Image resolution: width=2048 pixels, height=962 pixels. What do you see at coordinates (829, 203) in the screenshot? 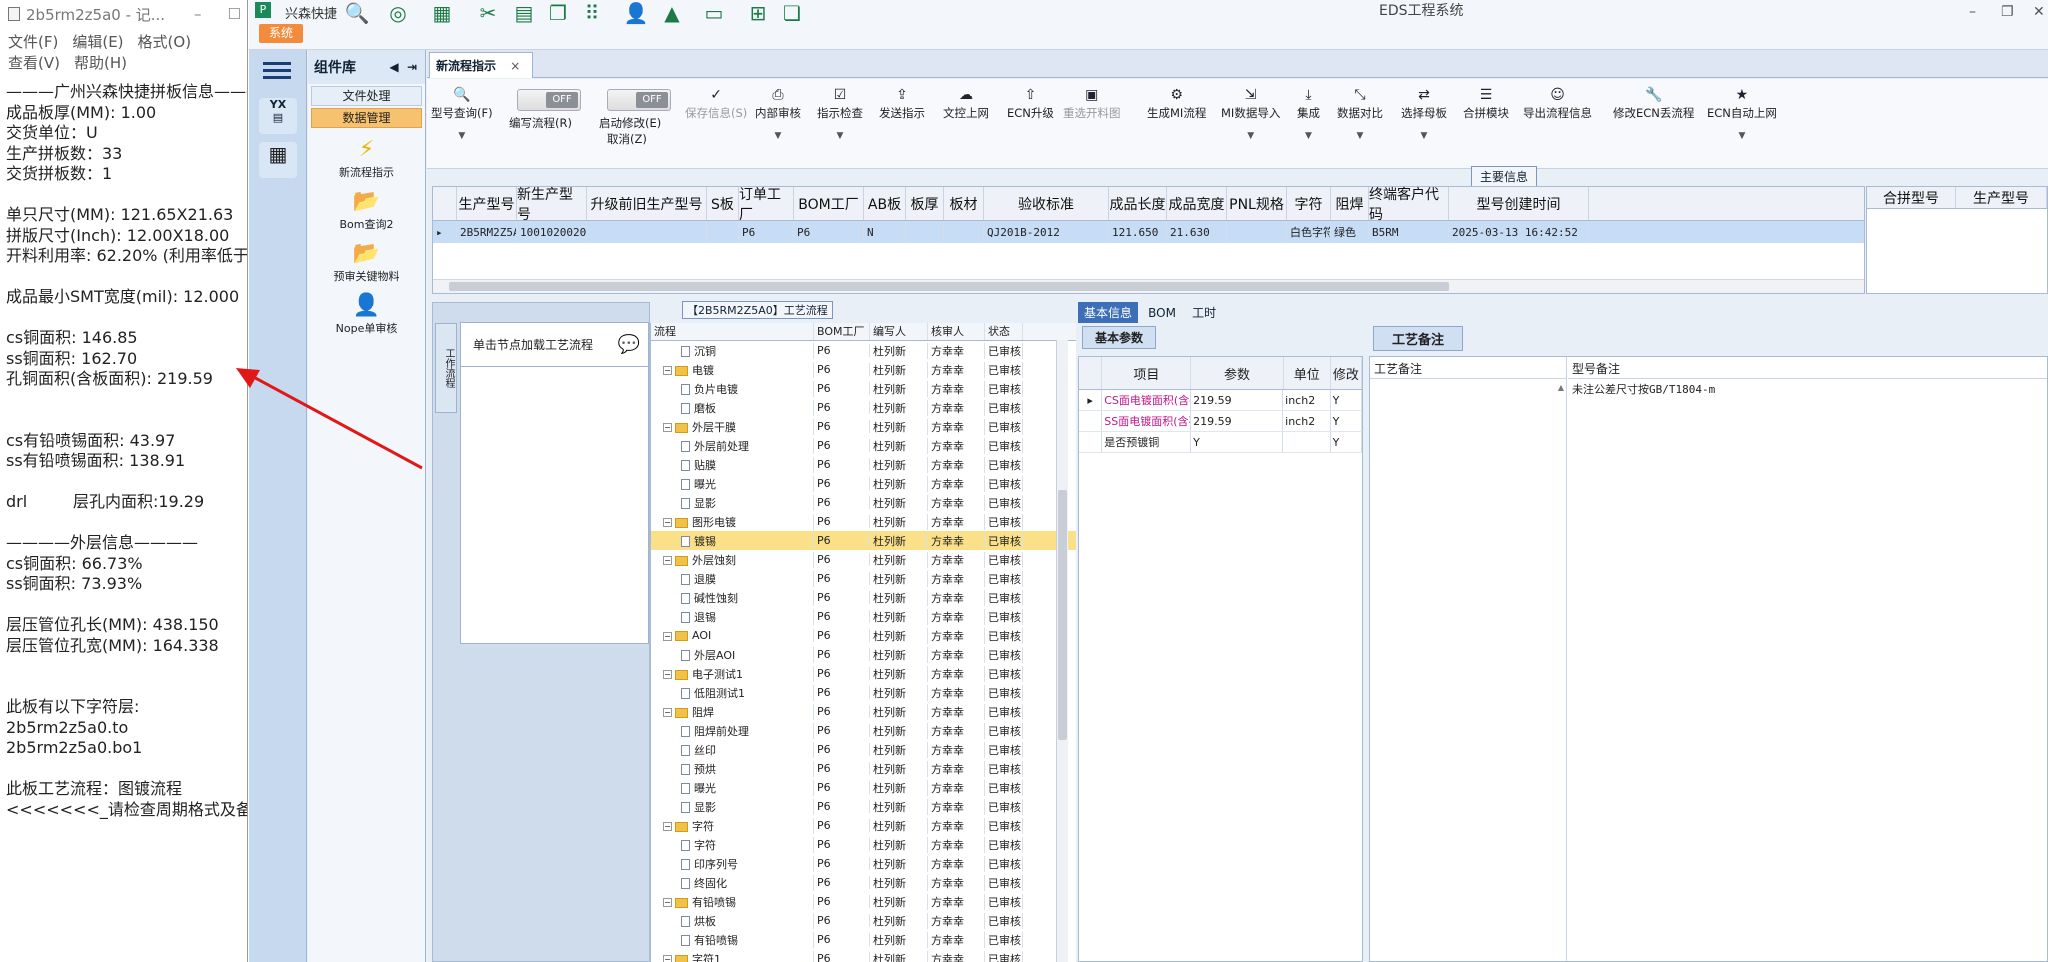
I see `col-header: BOM工厂` at bounding box center [829, 203].